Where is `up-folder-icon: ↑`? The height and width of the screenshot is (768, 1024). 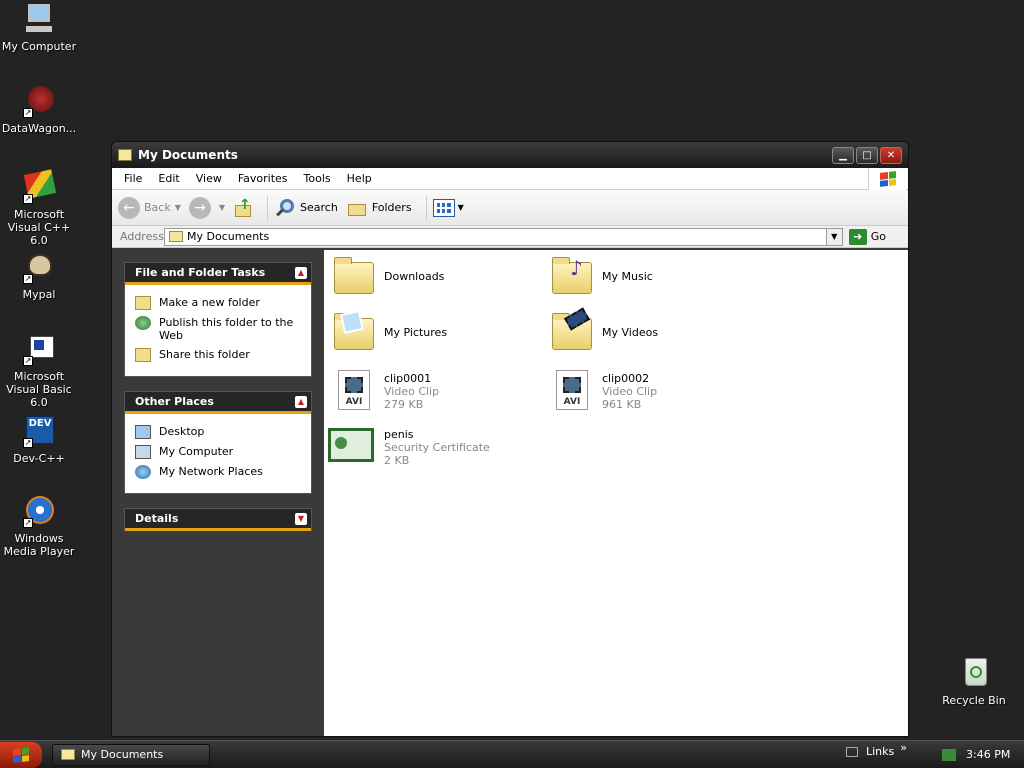 up-folder-icon: ↑ is located at coordinates (243, 208).